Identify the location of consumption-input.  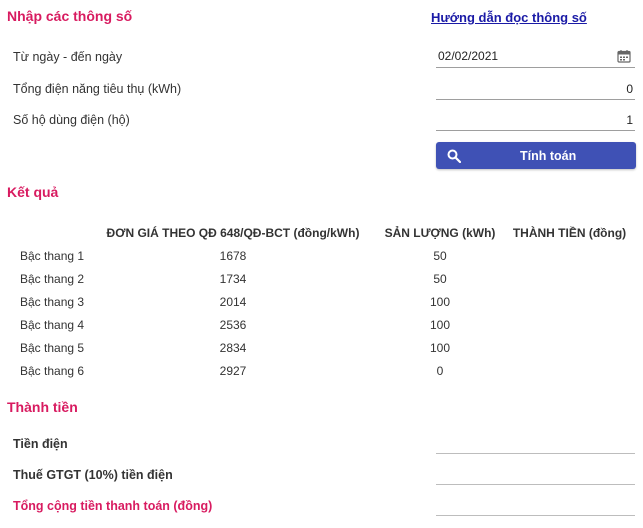
(535, 90).